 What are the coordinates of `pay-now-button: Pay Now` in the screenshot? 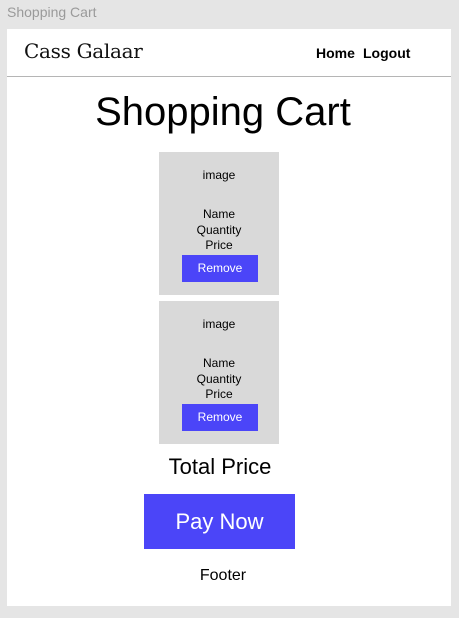 It's located at (219, 521).